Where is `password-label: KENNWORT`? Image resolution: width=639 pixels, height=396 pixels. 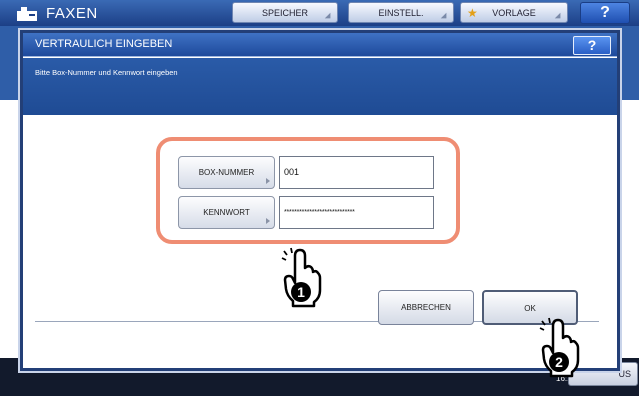 password-label: KENNWORT is located at coordinates (226, 212).